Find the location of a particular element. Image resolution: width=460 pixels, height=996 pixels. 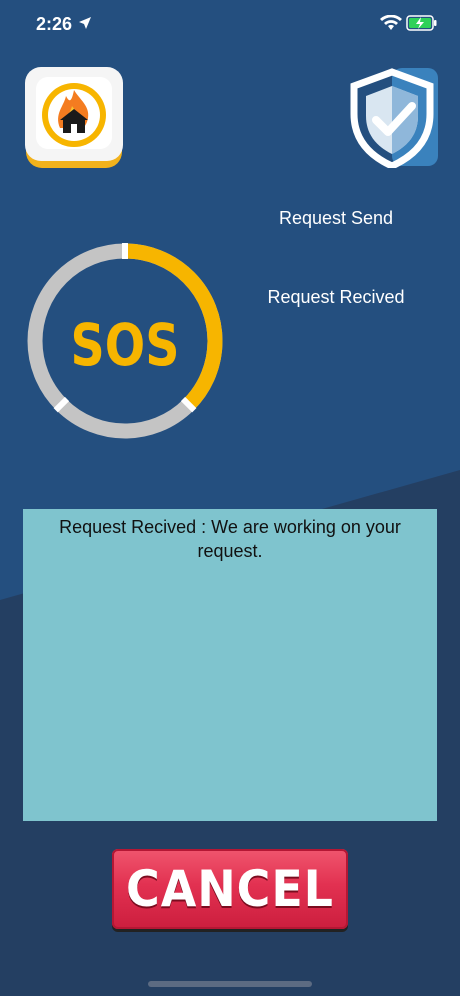

status-time: 2:26 is located at coordinates (54, 24).